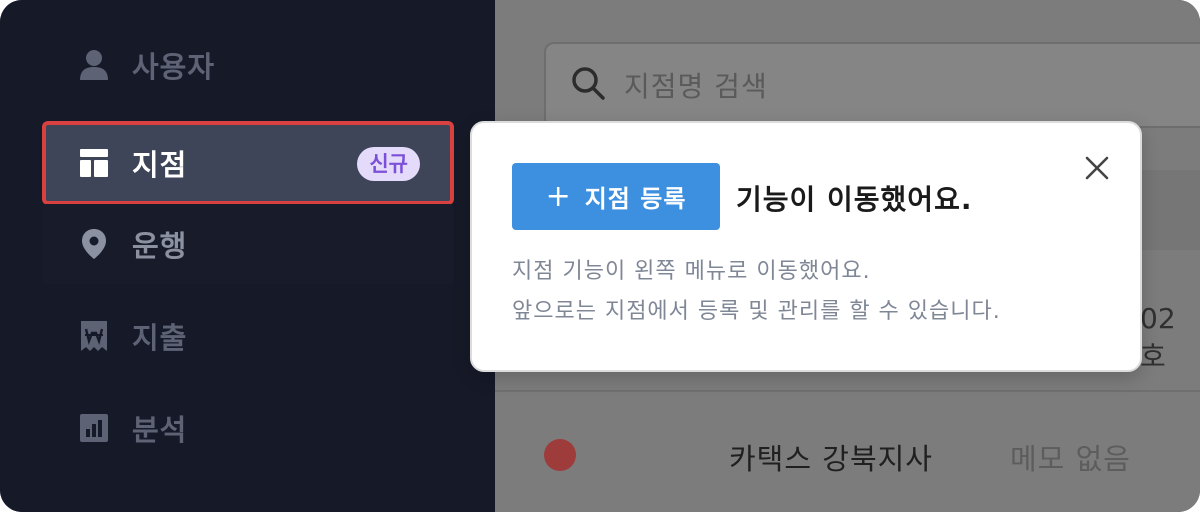 Image resolution: width=1200 pixels, height=512 pixels. Describe the element at coordinates (94, 244) in the screenshot. I see `map-pin-icon` at that location.